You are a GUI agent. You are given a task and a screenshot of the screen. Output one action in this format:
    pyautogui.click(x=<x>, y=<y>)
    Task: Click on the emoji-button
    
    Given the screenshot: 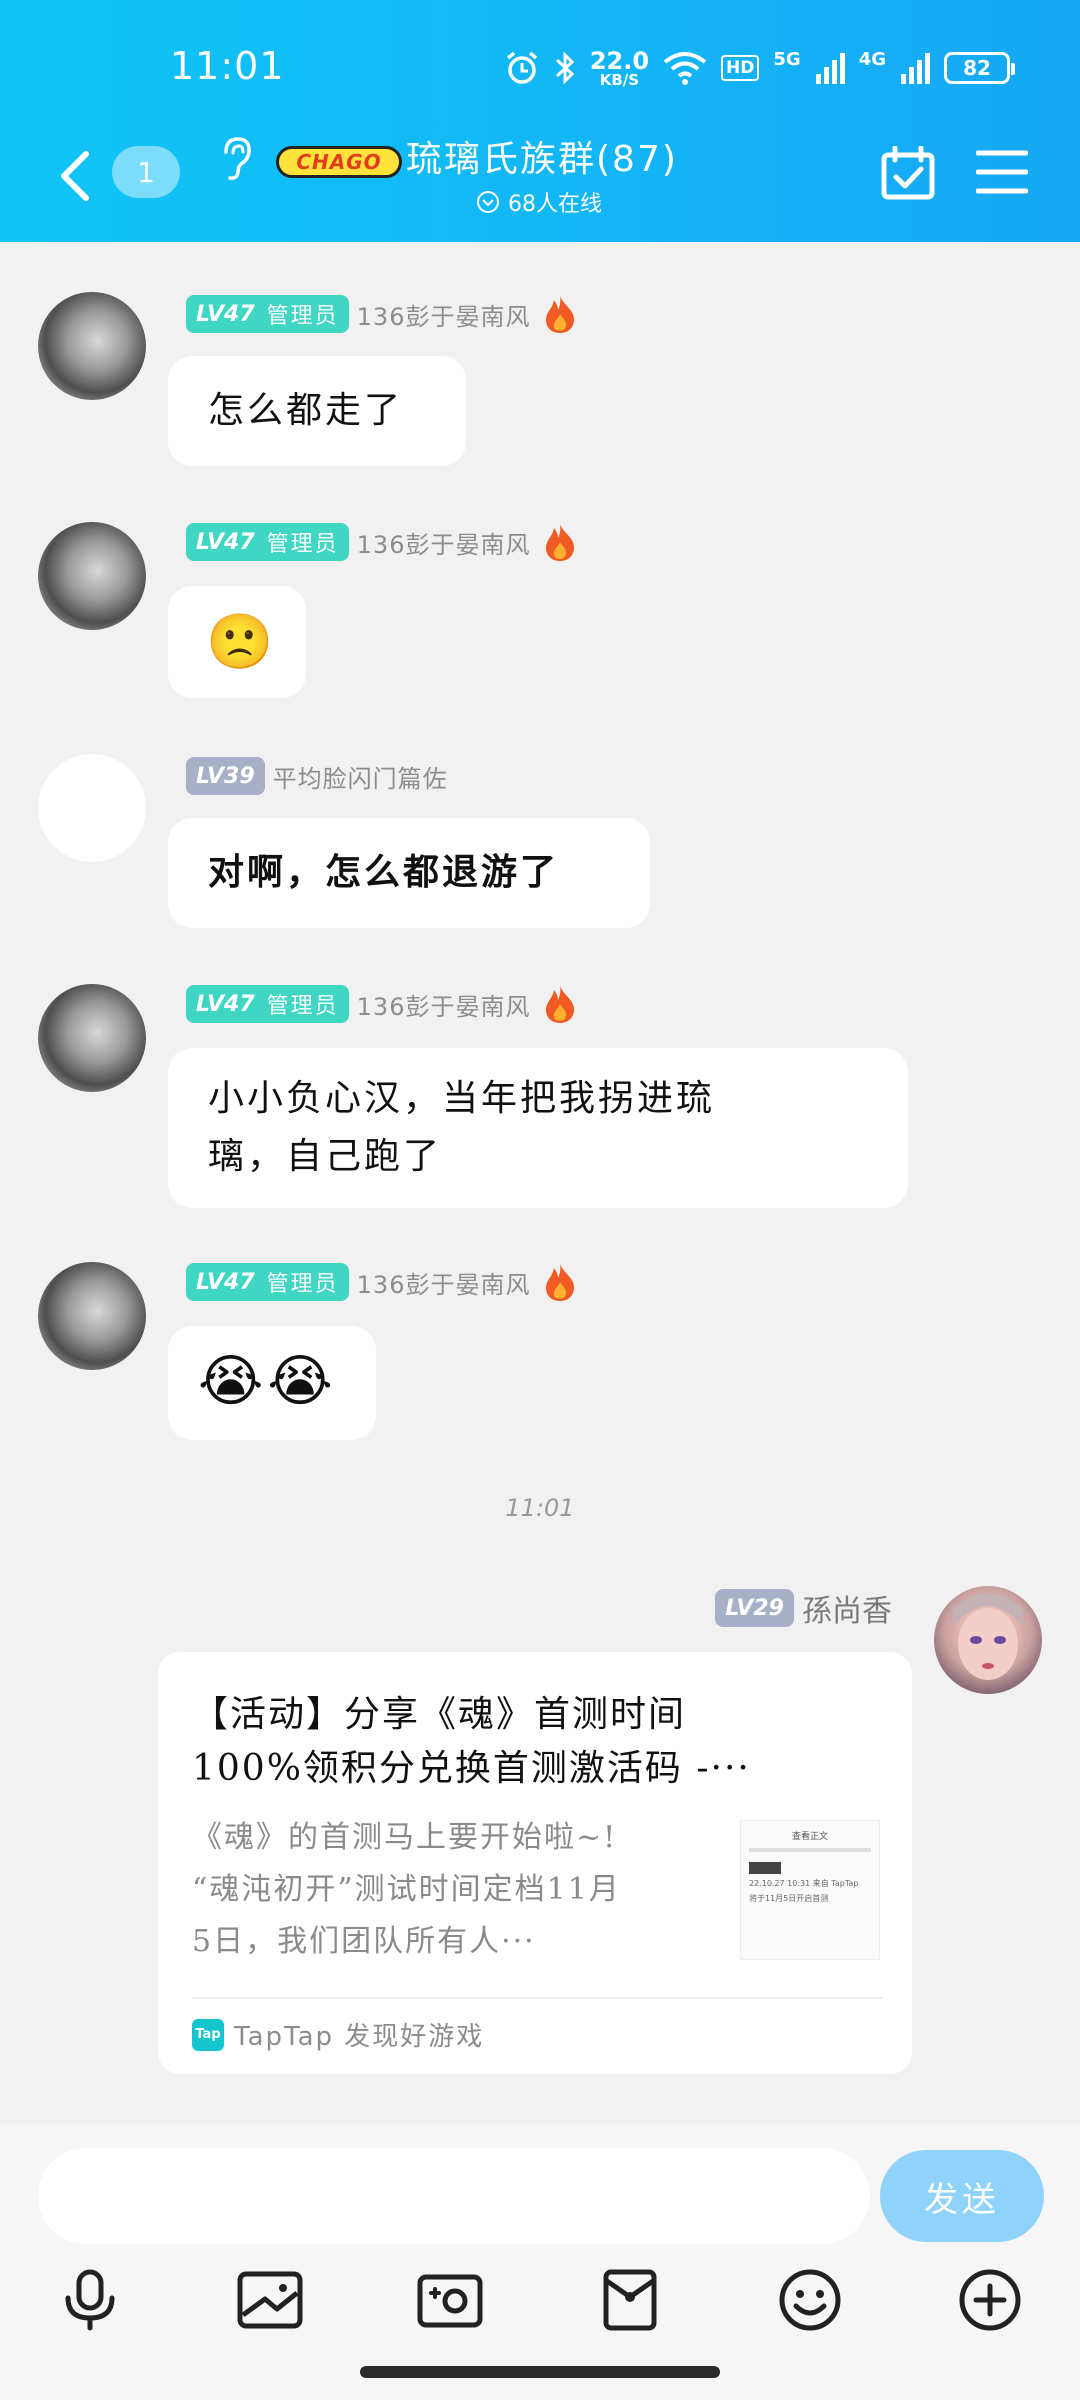 What is the action you would take?
    pyautogui.click(x=810, y=2300)
    